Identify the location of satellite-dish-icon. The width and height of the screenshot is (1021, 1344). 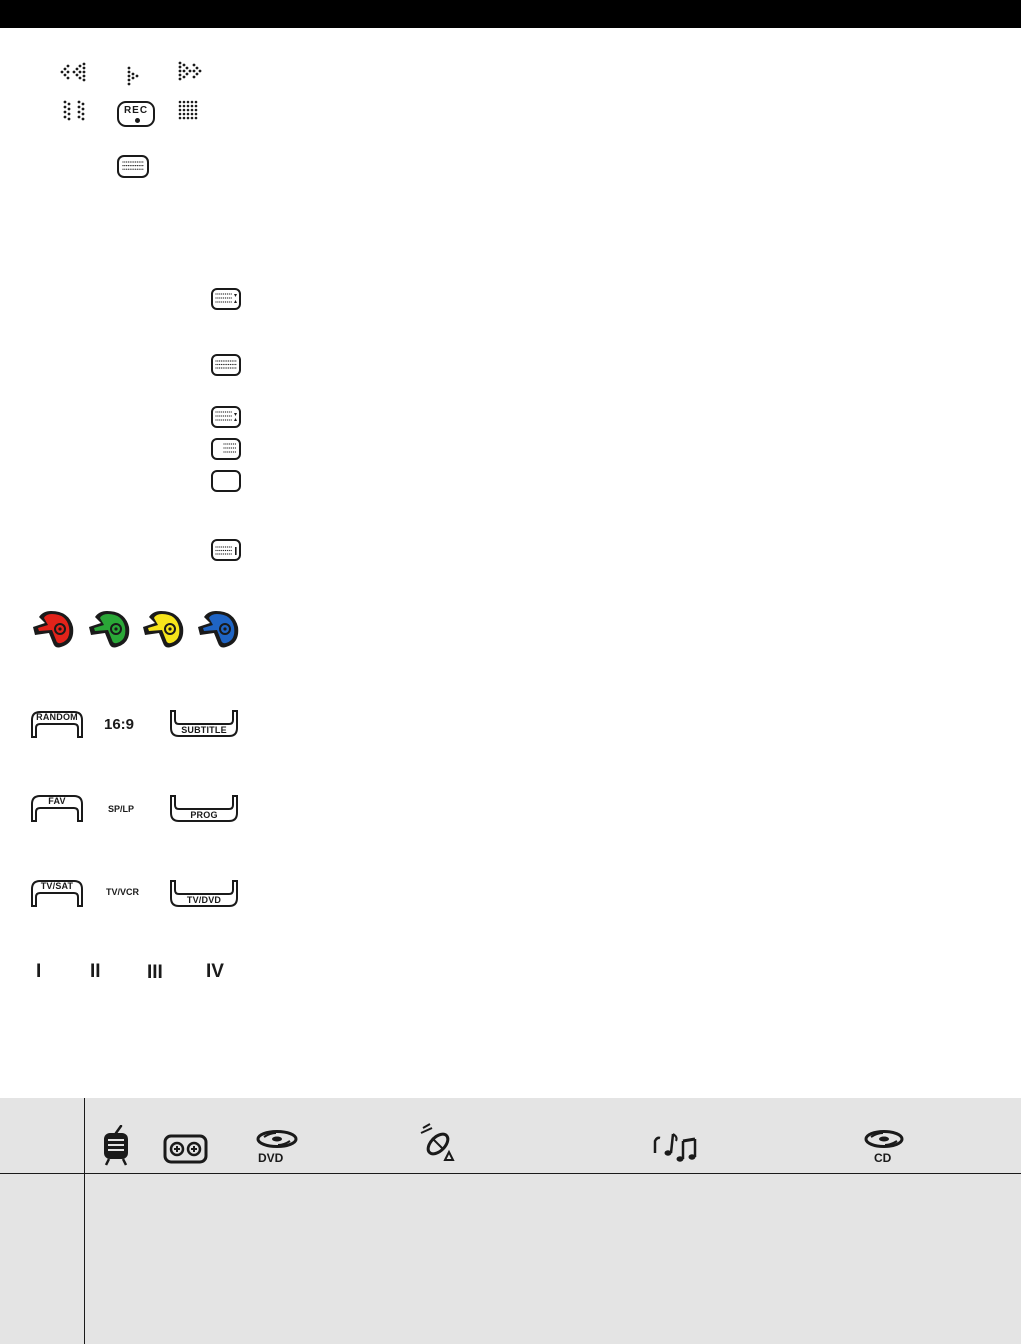
(437, 1142).